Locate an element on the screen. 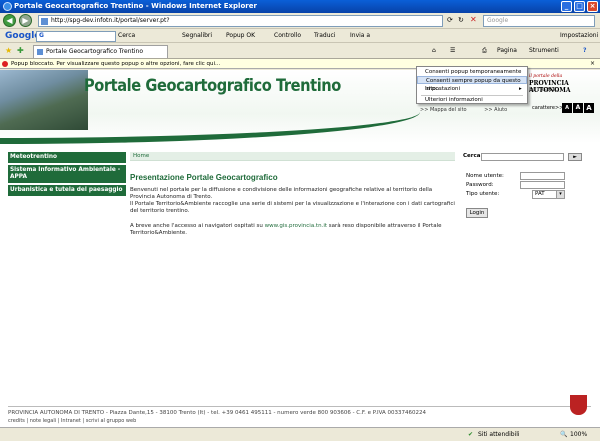 This screenshot has width=600, height=441. segnalibri-button: Segnalibri is located at coordinates (197, 36).